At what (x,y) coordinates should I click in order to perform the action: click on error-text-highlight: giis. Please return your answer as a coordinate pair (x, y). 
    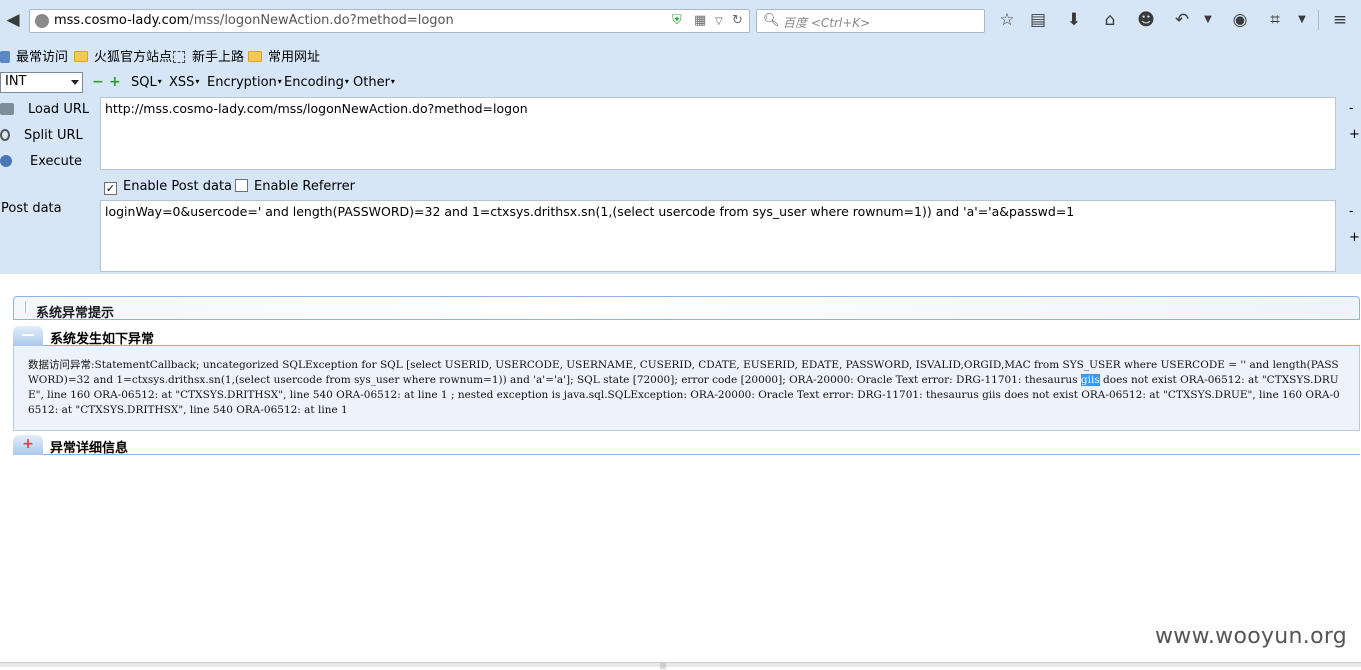
    Looking at the image, I should click on (1090, 380).